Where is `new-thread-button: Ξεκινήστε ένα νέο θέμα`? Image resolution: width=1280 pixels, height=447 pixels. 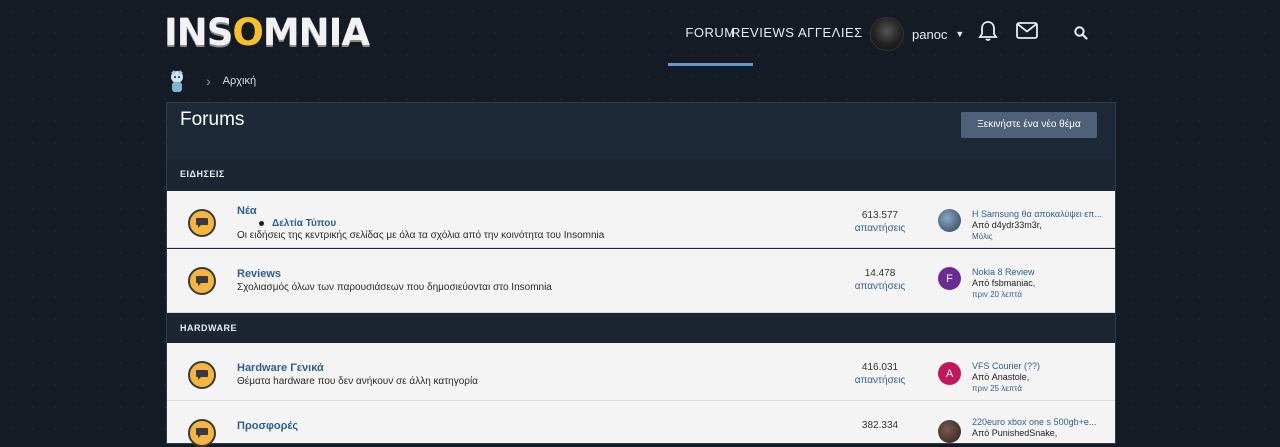 new-thread-button: Ξεκινήστε ένα νέο θέμα is located at coordinates (1029, 125).